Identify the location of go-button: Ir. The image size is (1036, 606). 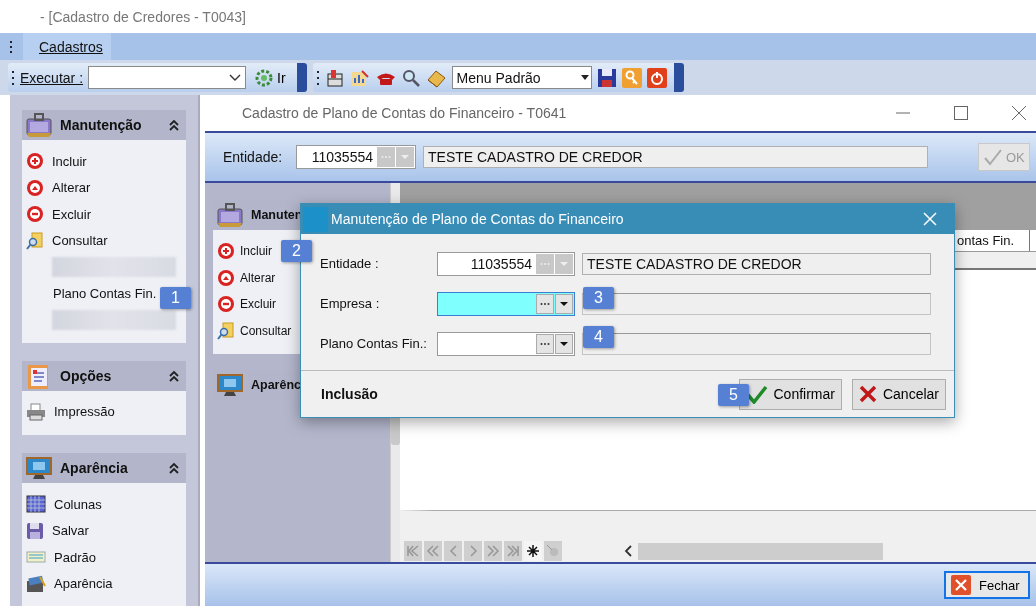
(270, 77).